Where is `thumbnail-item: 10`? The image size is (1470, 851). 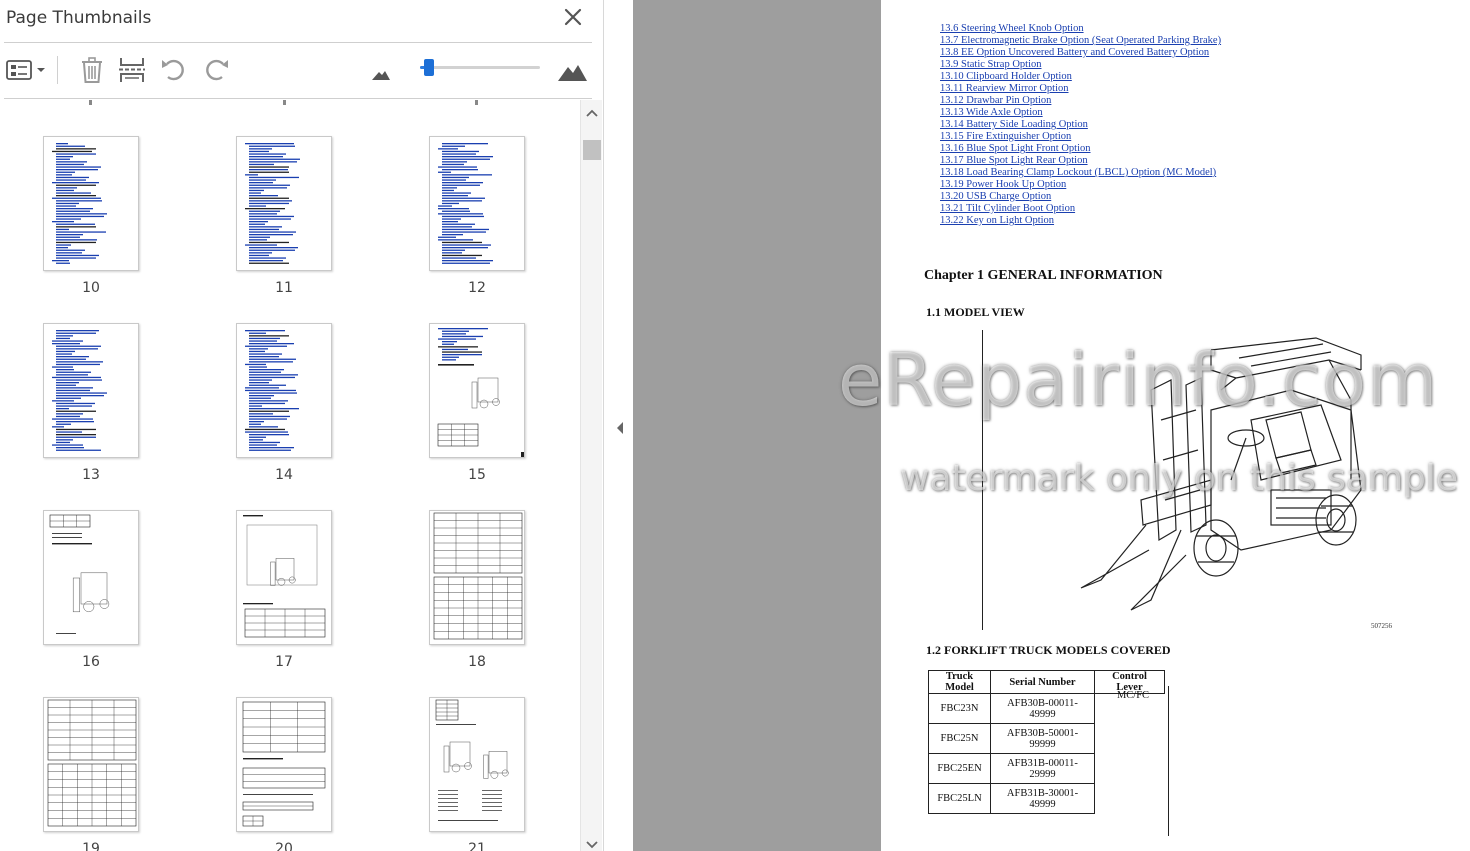 thumbnail-item: 10 is located at coordinates (91, 221).